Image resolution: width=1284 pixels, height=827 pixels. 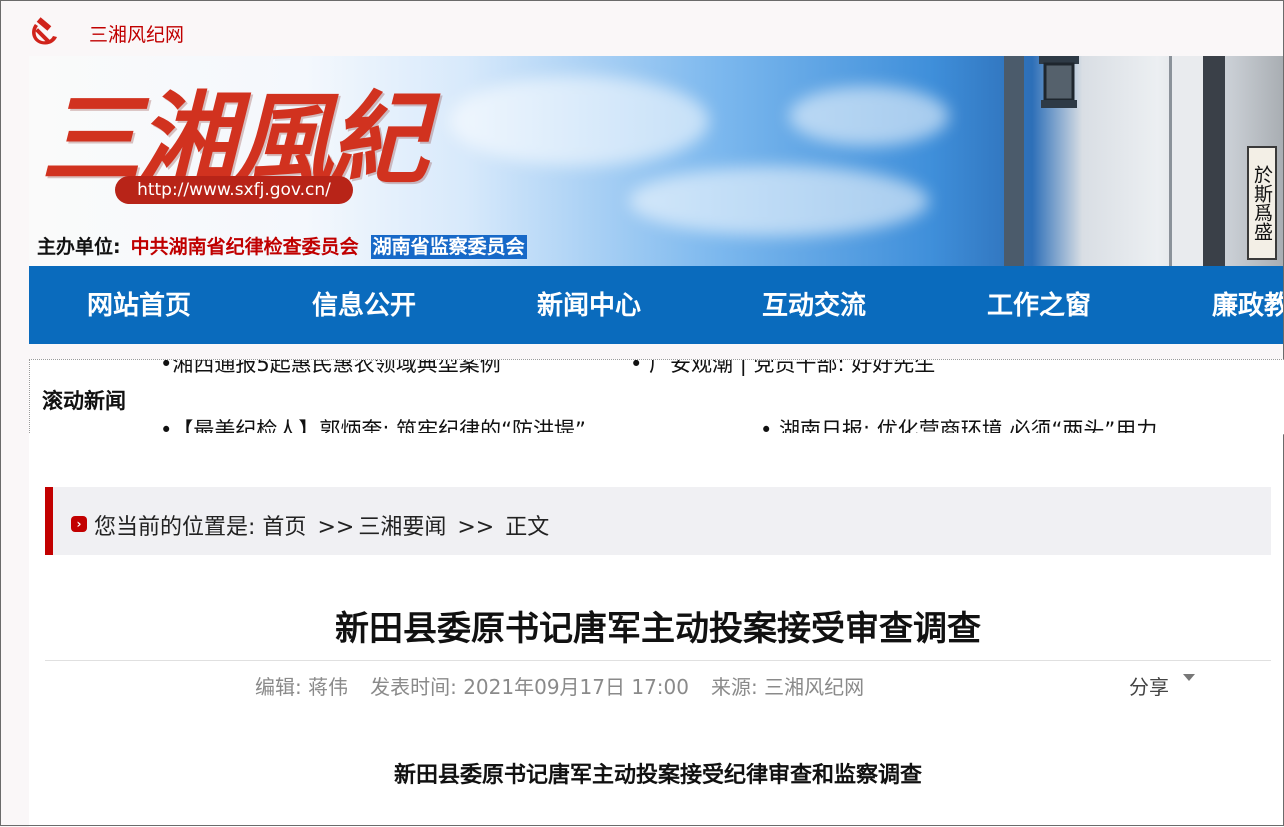 I want to click on article-editor: 编辑: 蒋伟, so click(x=302, y=687).